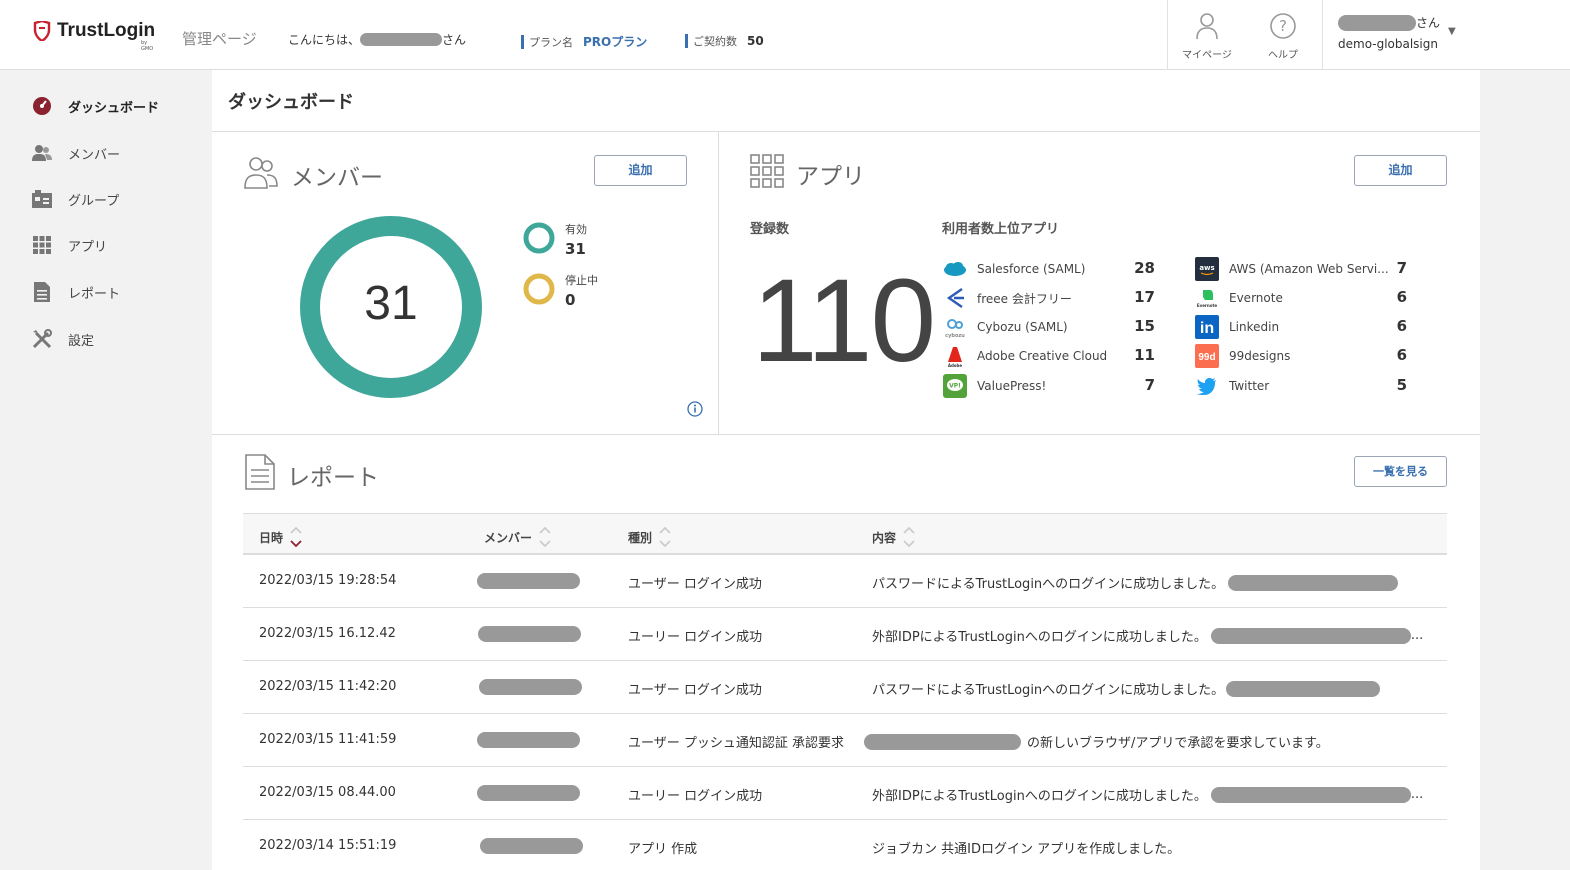  What do you see at coordinates (518, 537) in the screenshot?
I see `column-header-member: メンバー` at bounding box center [518, 537].